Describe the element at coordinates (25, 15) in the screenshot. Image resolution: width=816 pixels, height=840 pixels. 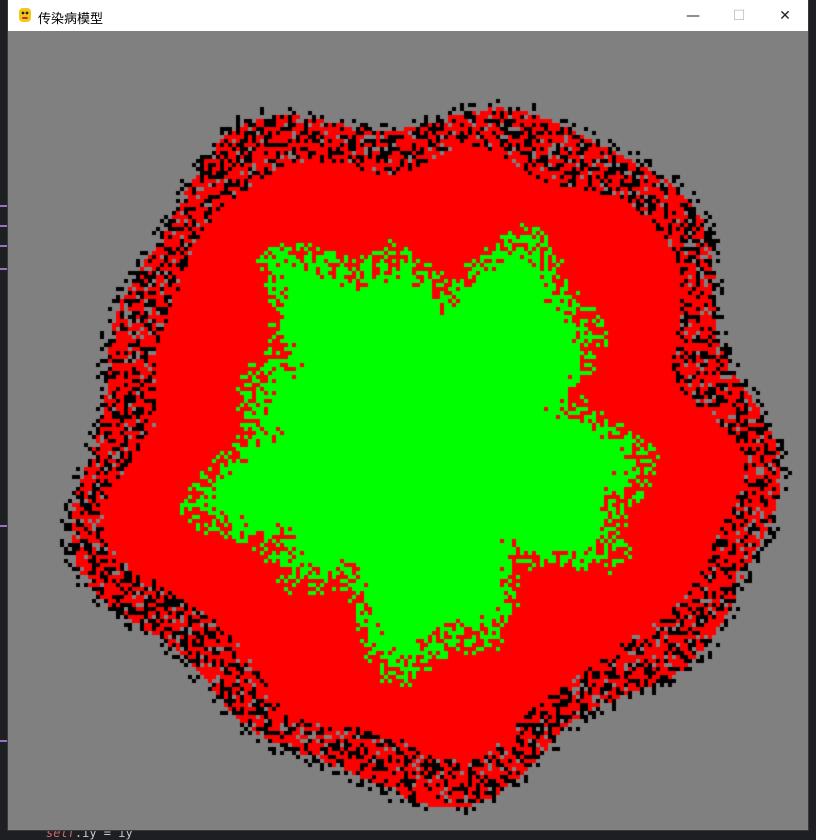
I see `python-snake-icon` at that location.